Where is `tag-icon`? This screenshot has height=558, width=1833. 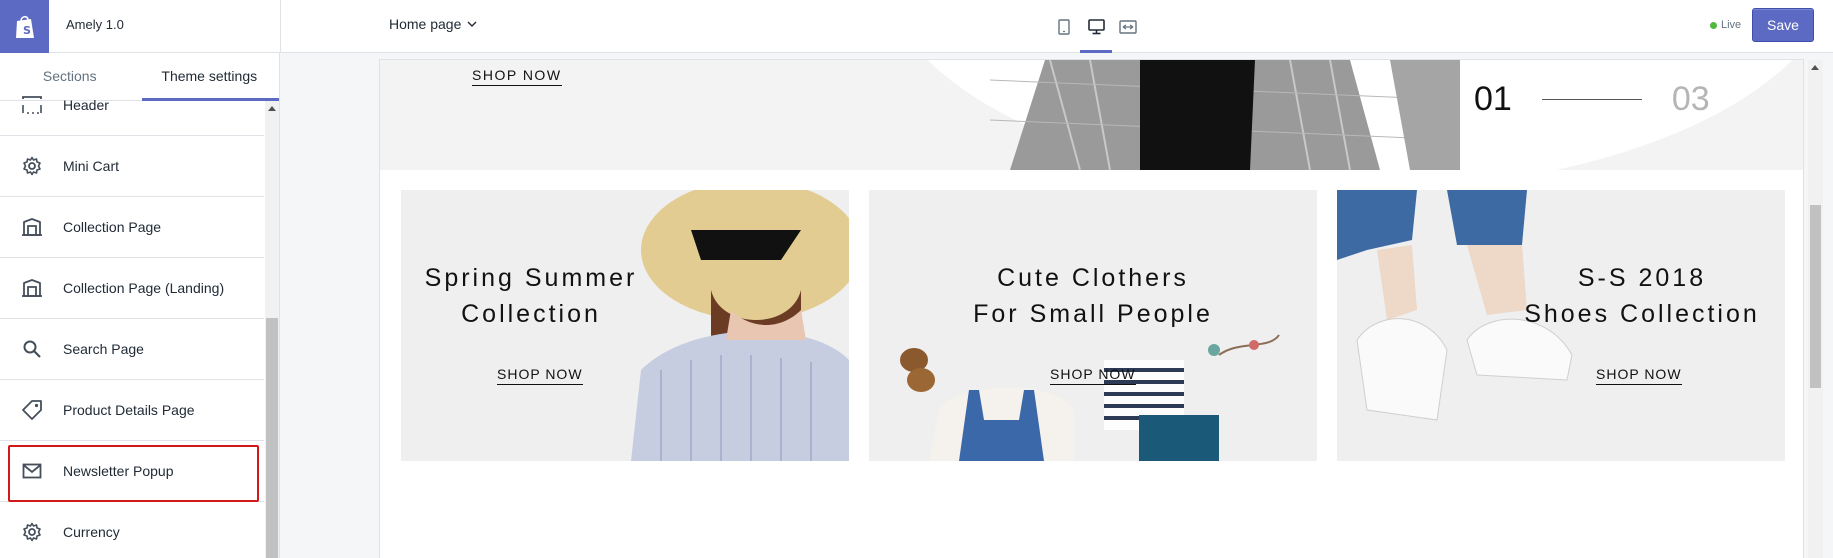 tag-icon is located at coordinates (31, 410).